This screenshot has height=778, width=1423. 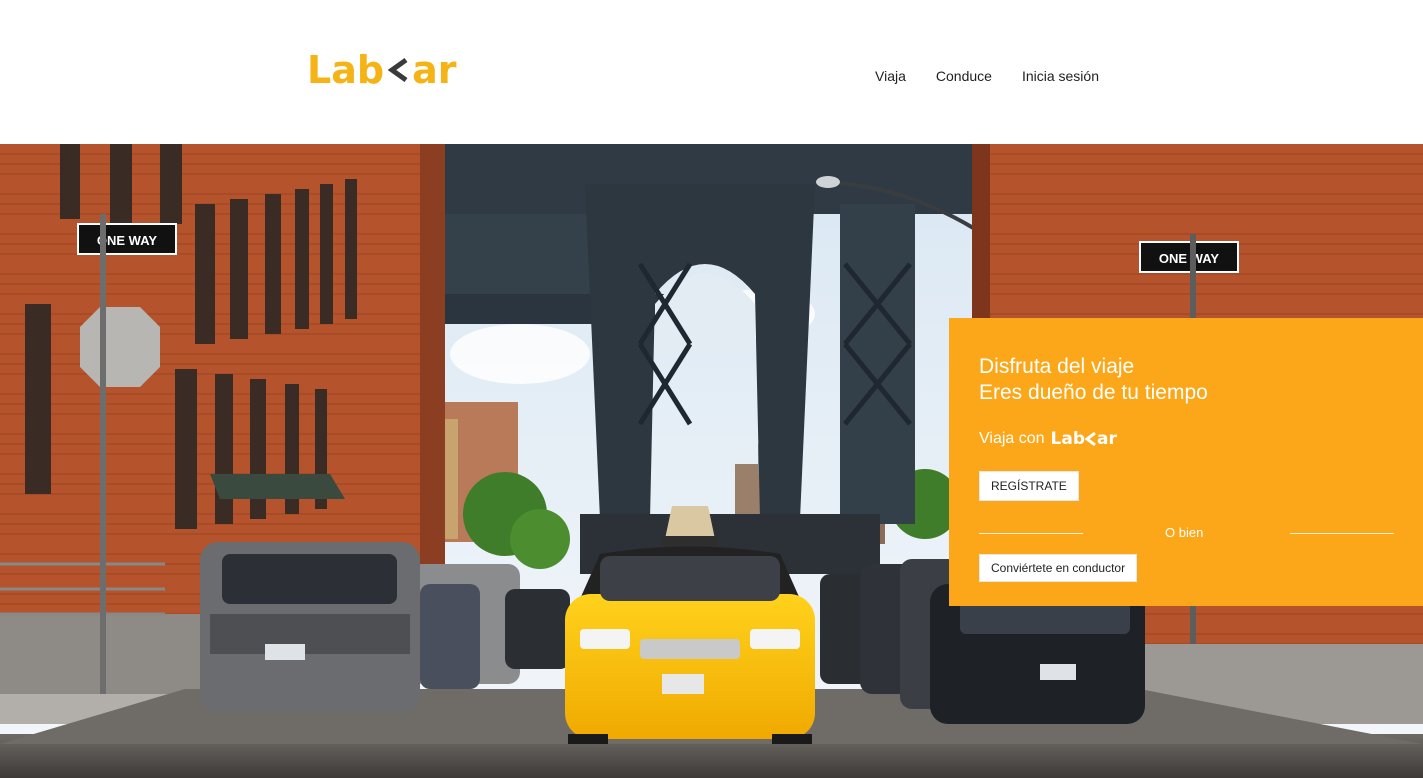 What do you see at coordinates (434, 70) in the screenshot?
I see `brand-name-right: ar` at bounding box center [434, 70].